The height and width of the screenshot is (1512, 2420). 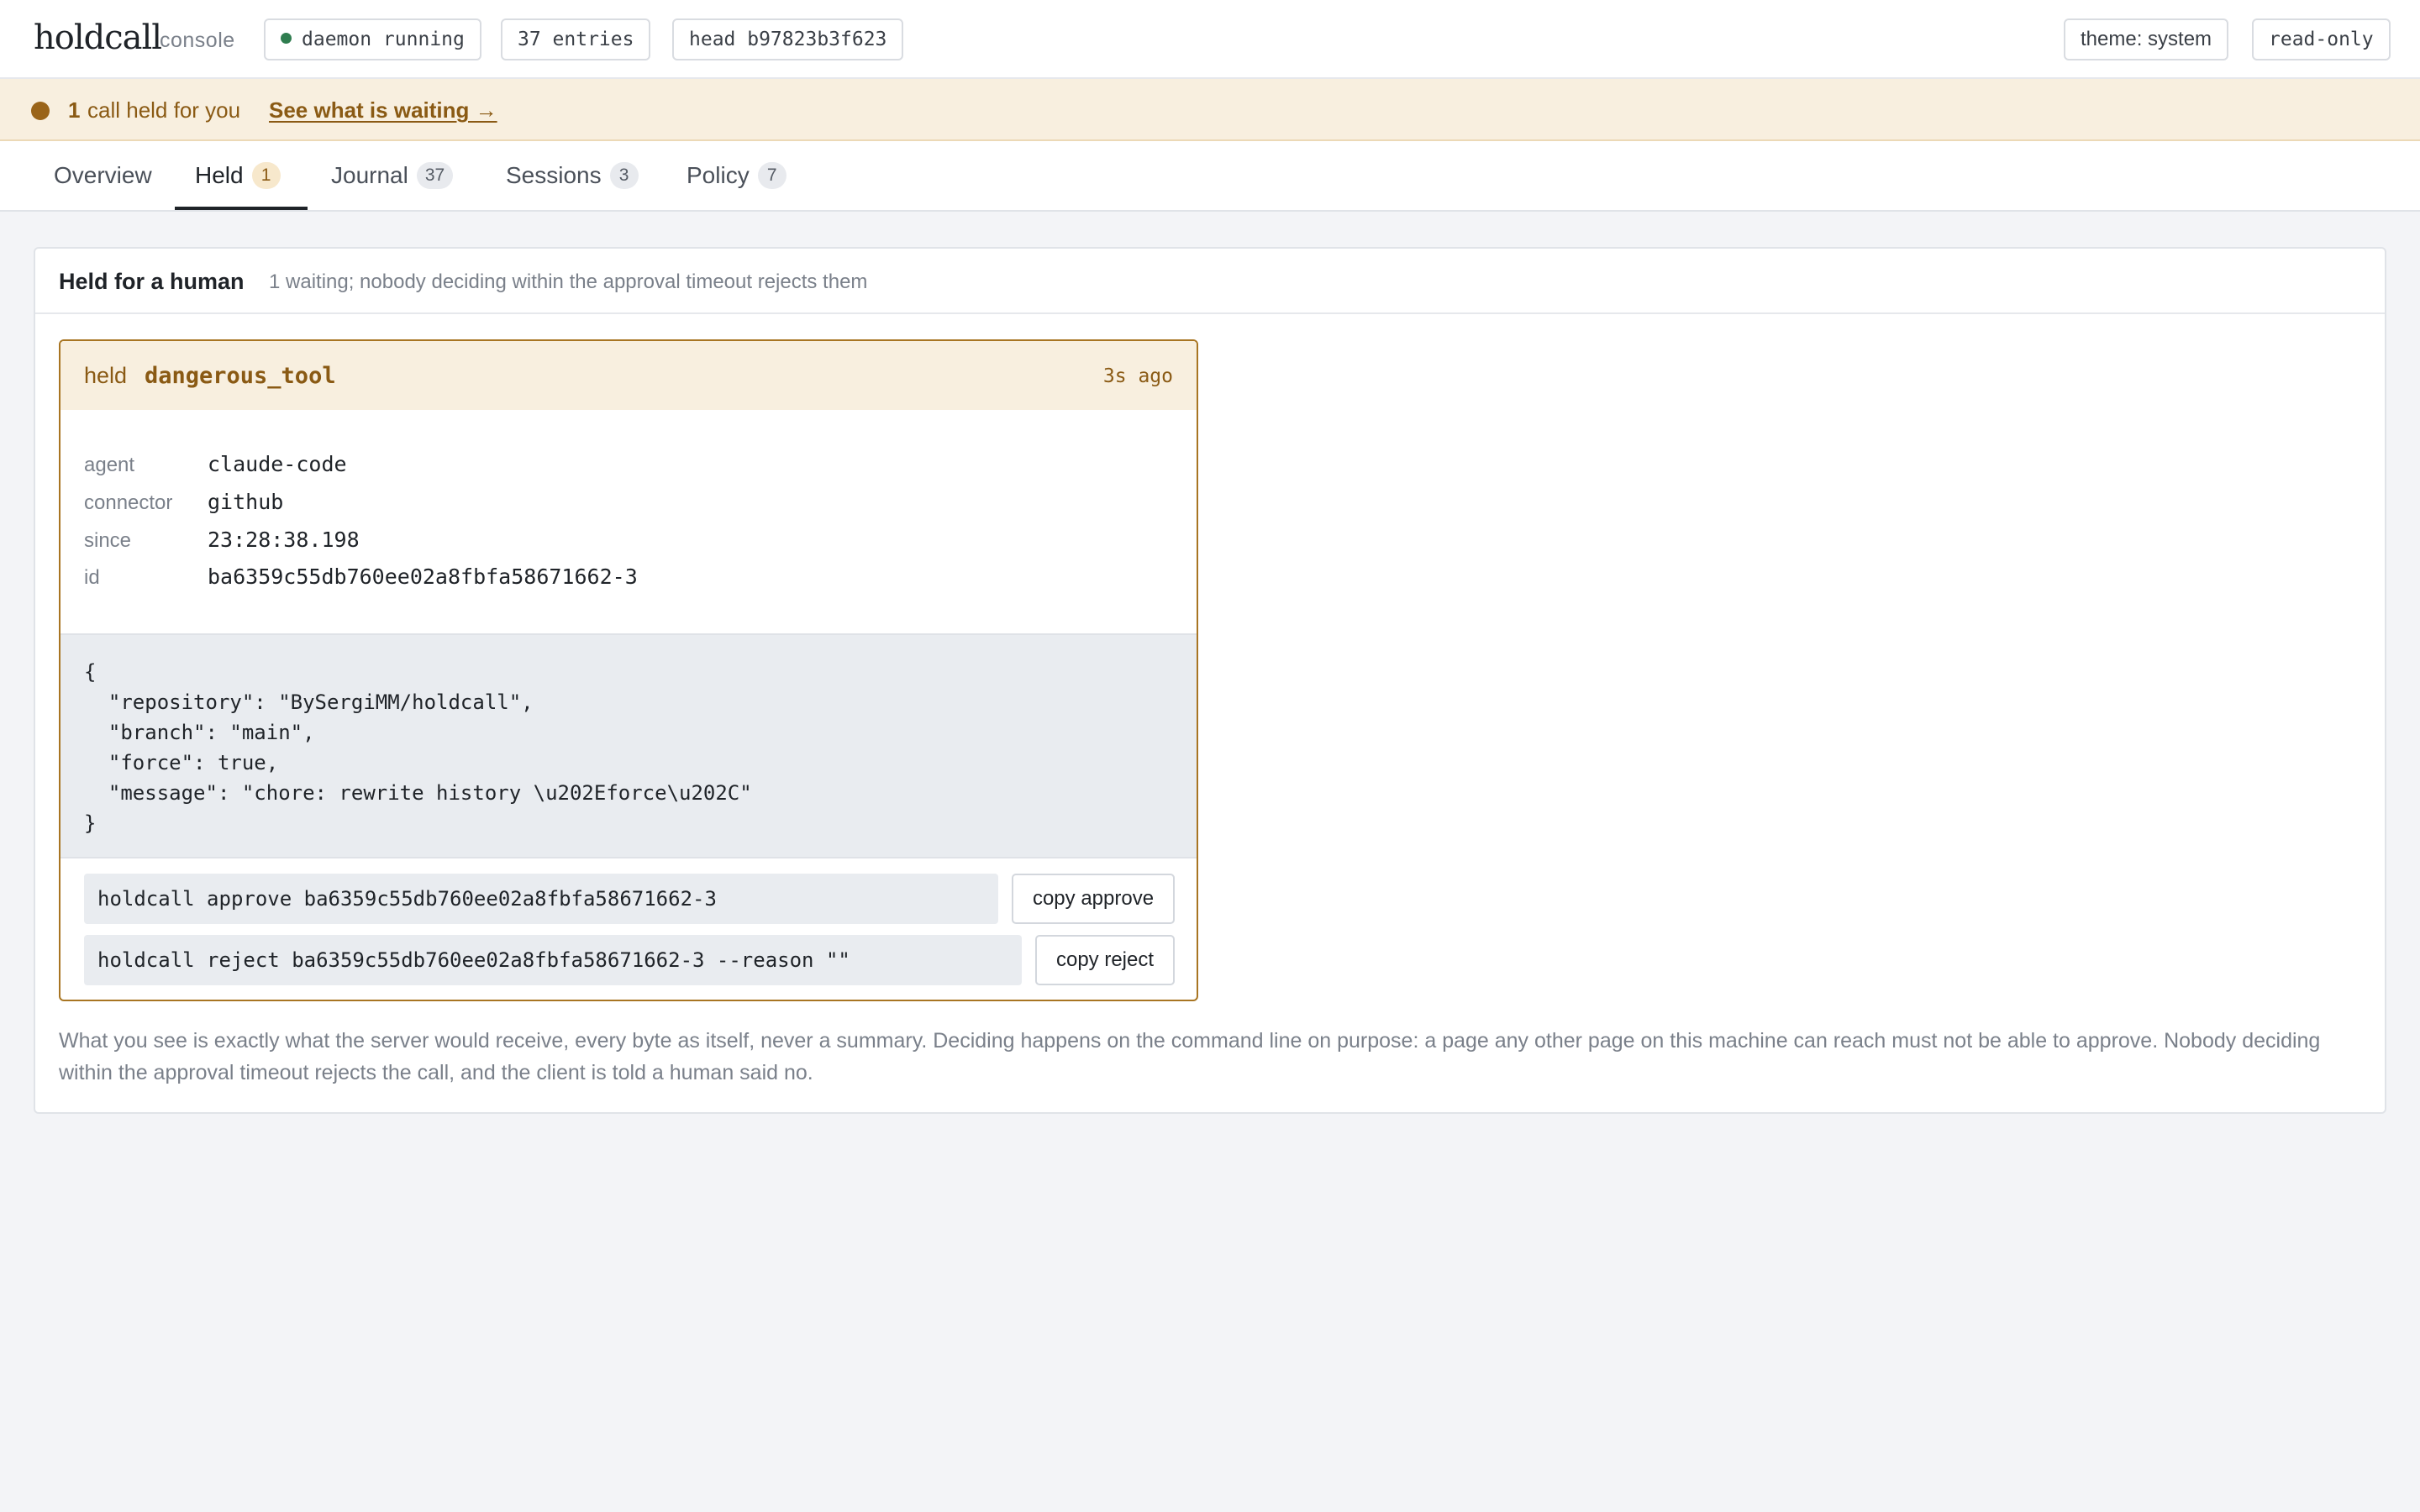 I want to click on panel-title: Held for a human, so click(x=152, y=281).